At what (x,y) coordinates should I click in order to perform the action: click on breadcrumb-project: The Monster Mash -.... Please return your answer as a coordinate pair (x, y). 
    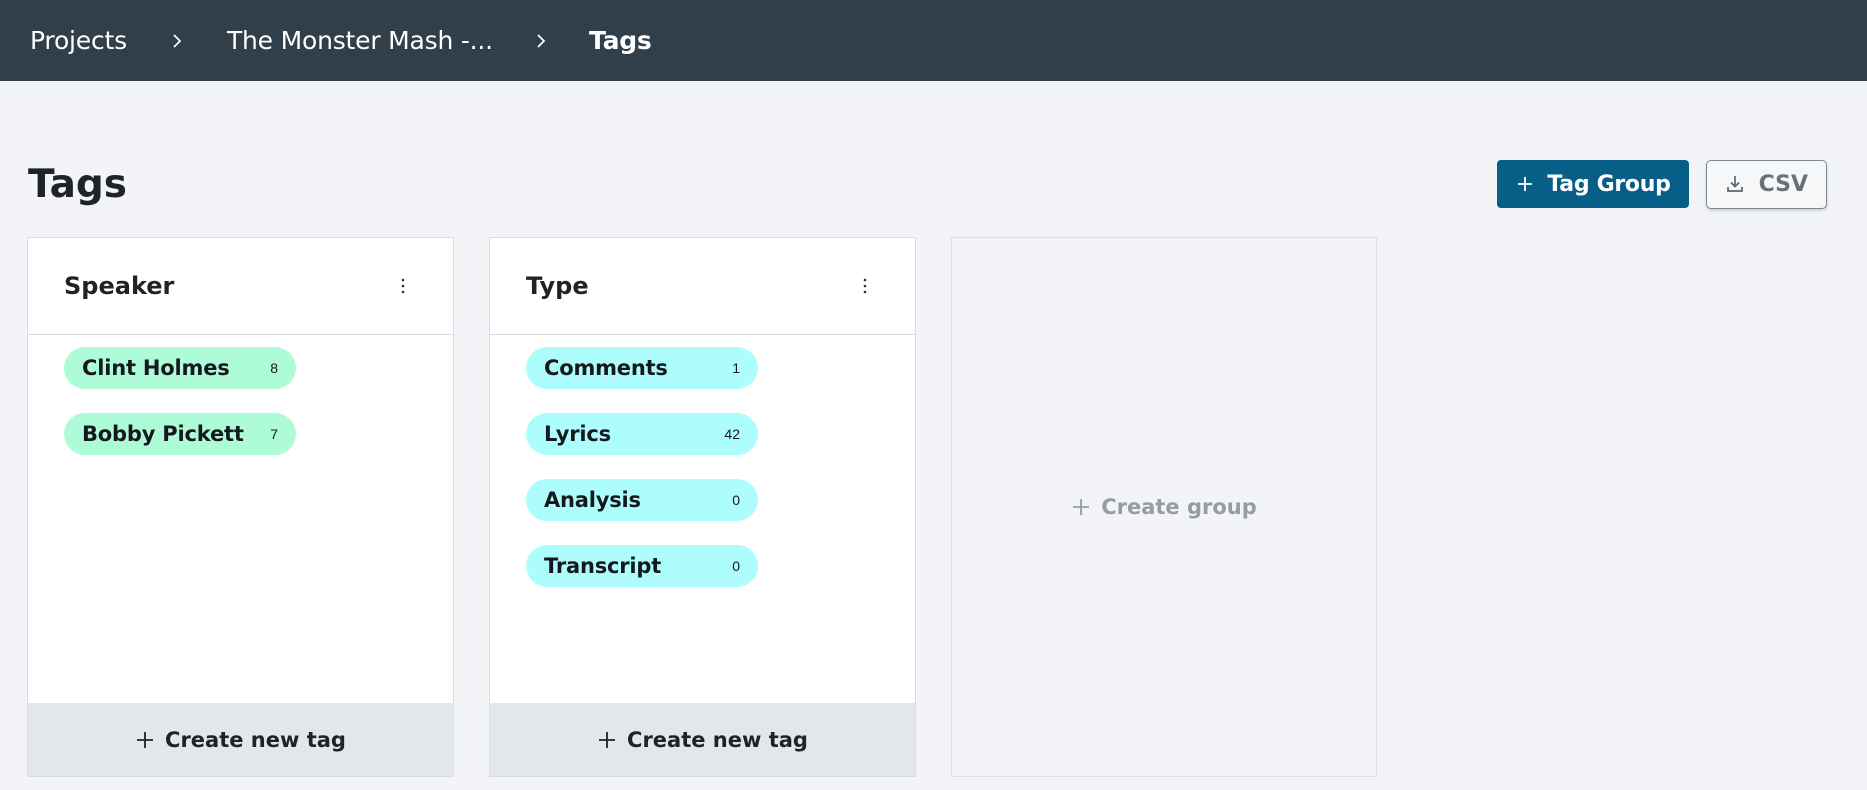
    Looking at the image, I should click on (360, 40).